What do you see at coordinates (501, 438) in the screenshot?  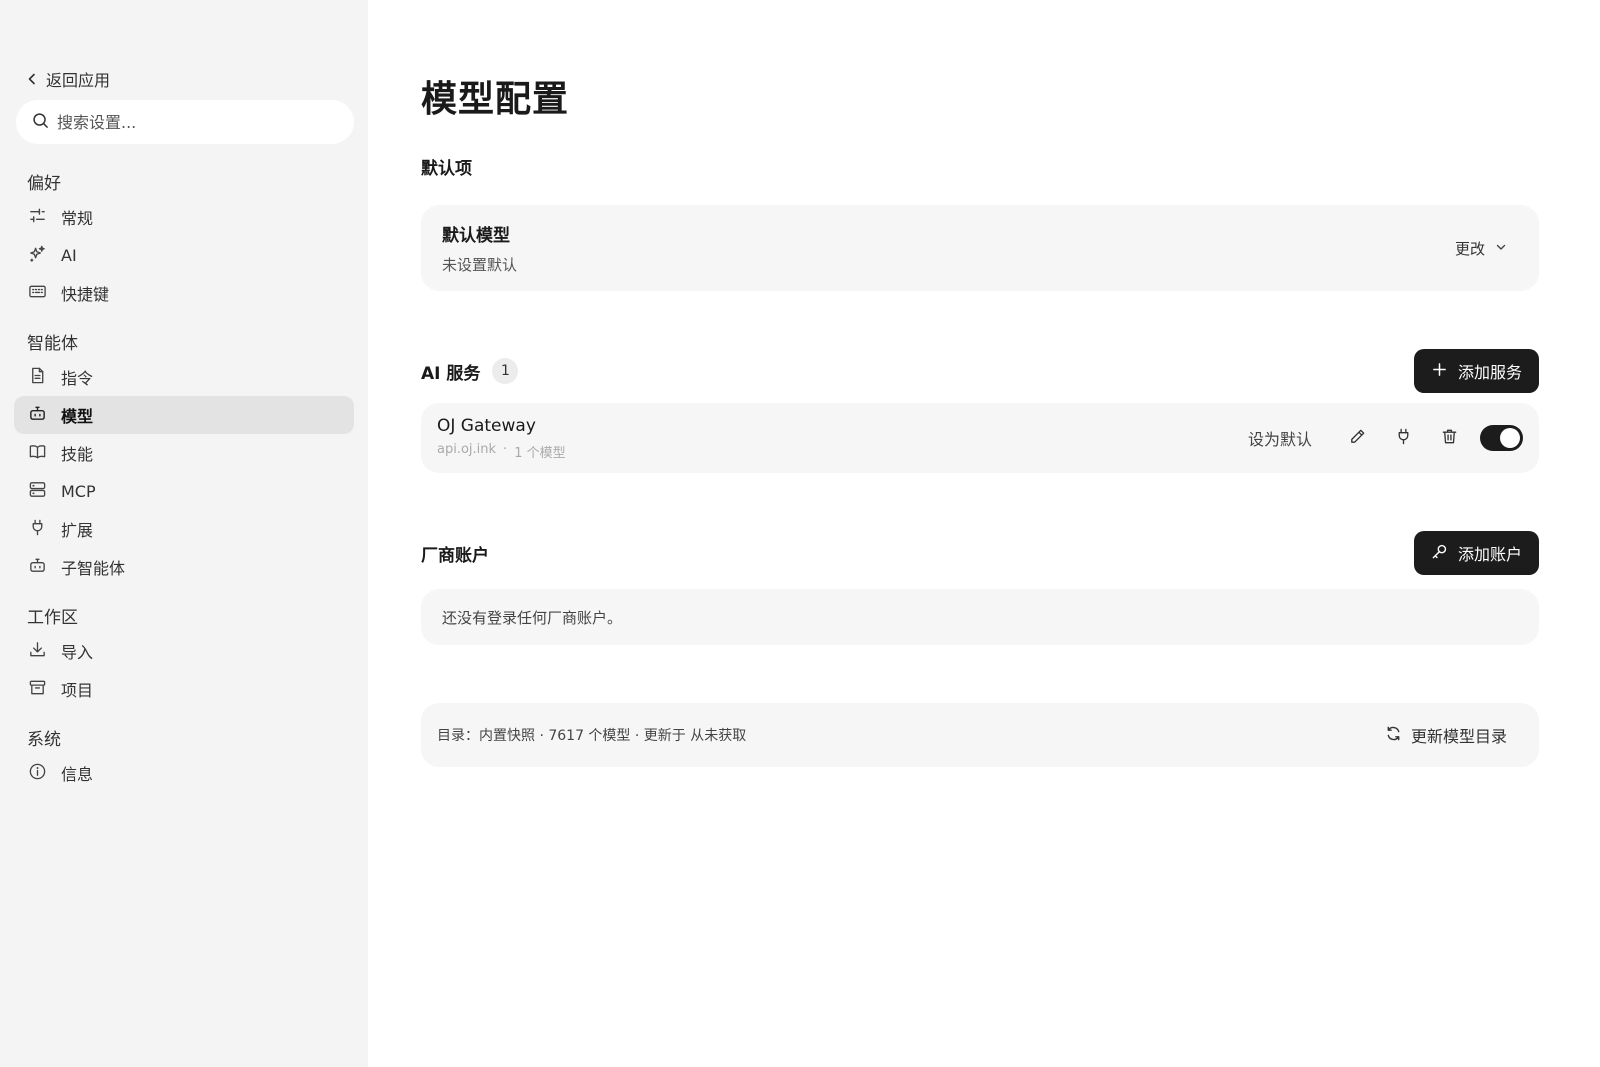 I see `service-info: OJ Gateway api.oj.ink · 1 个模型` at bounding box center [501, 438].